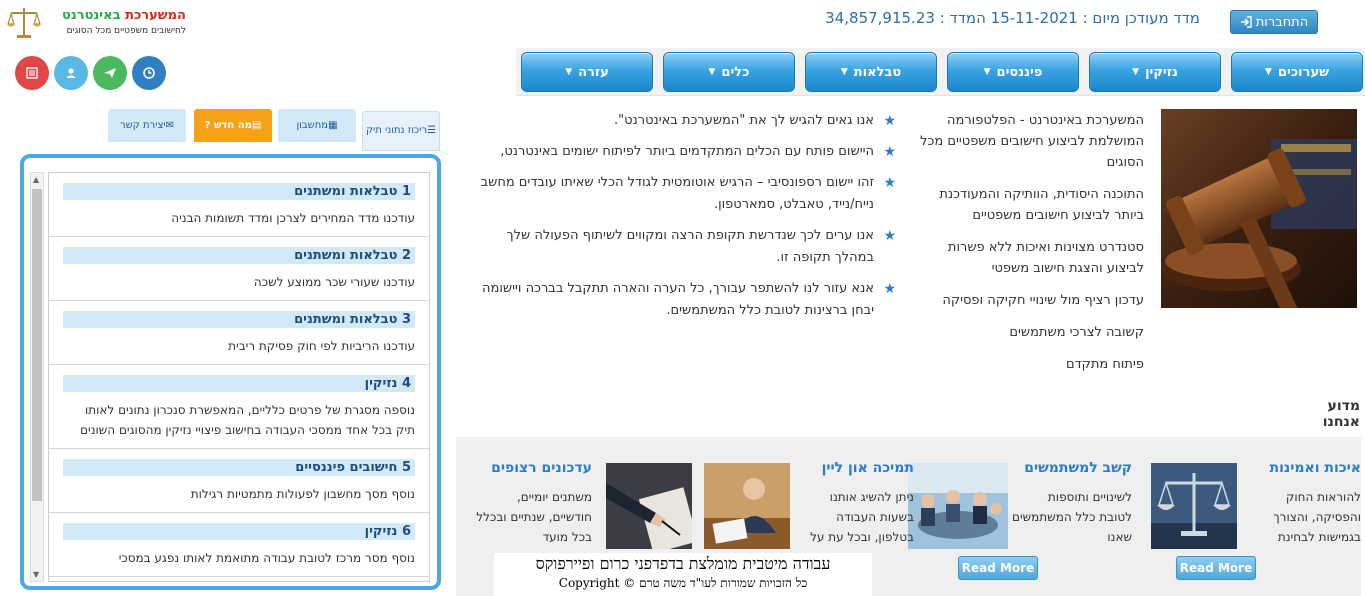 This screenshot has width=1365, height=596. I want to click on list-icon: ☰, so click(432, 130).